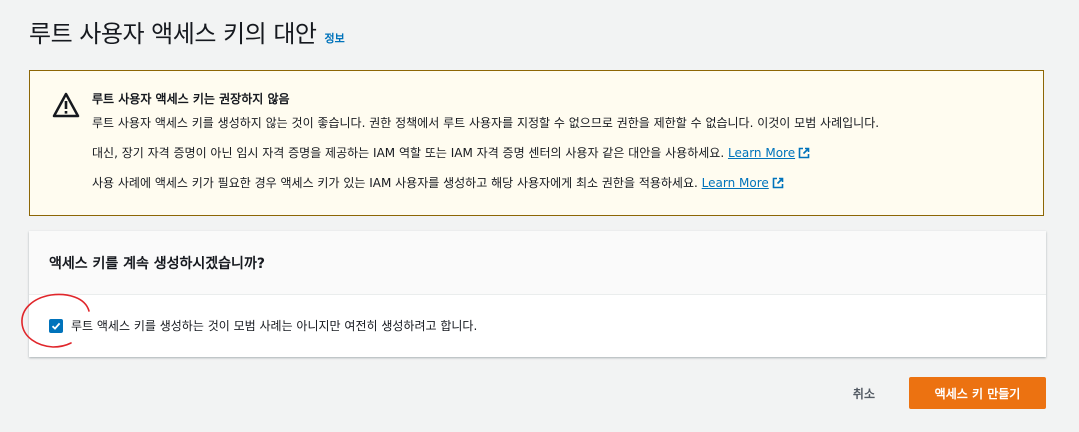  What do you see at coordinates (334, 38) in the screenshot?
I see `info-link: 정보` at bounding box center [334, 38].